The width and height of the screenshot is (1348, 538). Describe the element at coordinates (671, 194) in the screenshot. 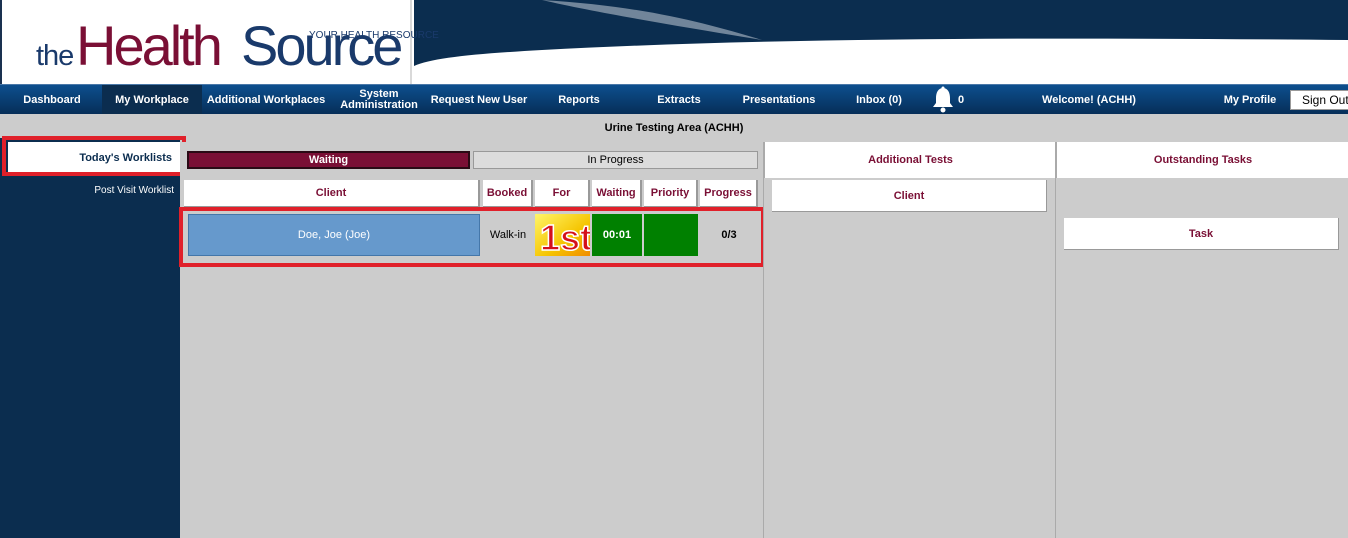

I see `column-header-priority: Priority` at that location.